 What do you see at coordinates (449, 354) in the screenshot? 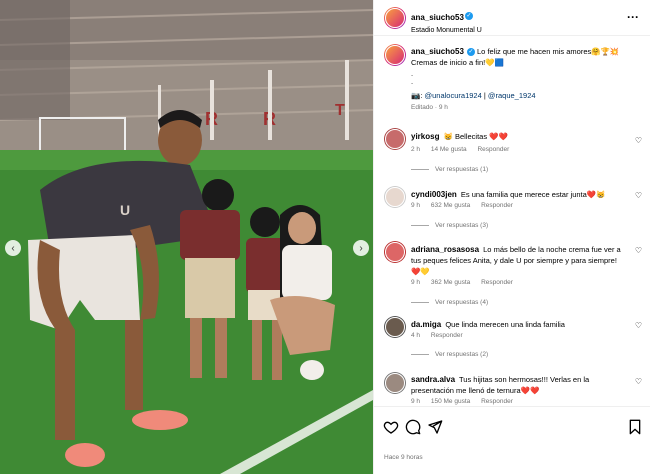
I see `view-replies-button: Ver respuestas (2)` at bounding box center [449, 354].